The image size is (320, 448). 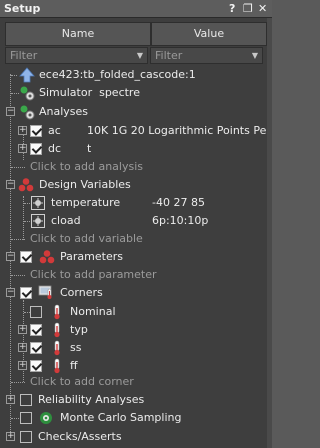 I want to click on corners-checkbox, so click(x=26, y=293).